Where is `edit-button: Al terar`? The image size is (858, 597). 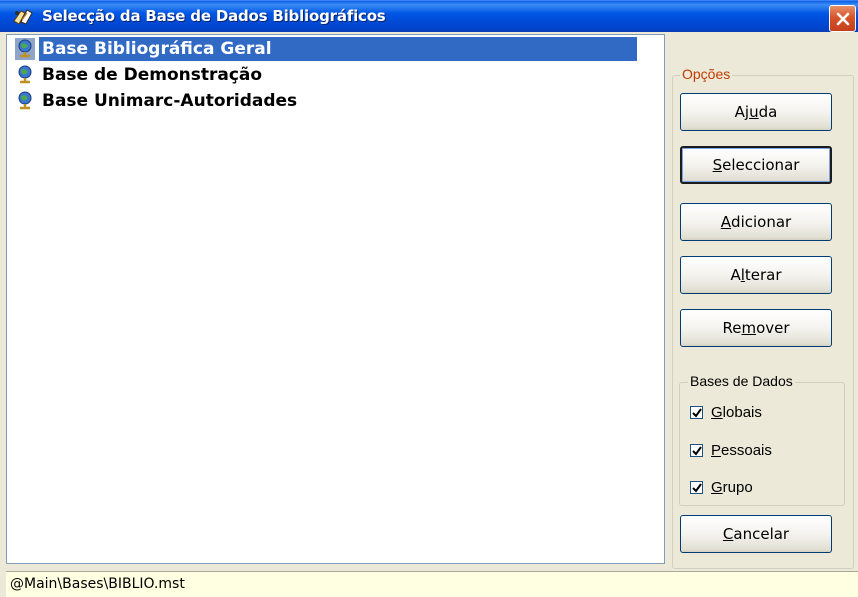 edit-button: Al terar is located at coordinates (756, 275).